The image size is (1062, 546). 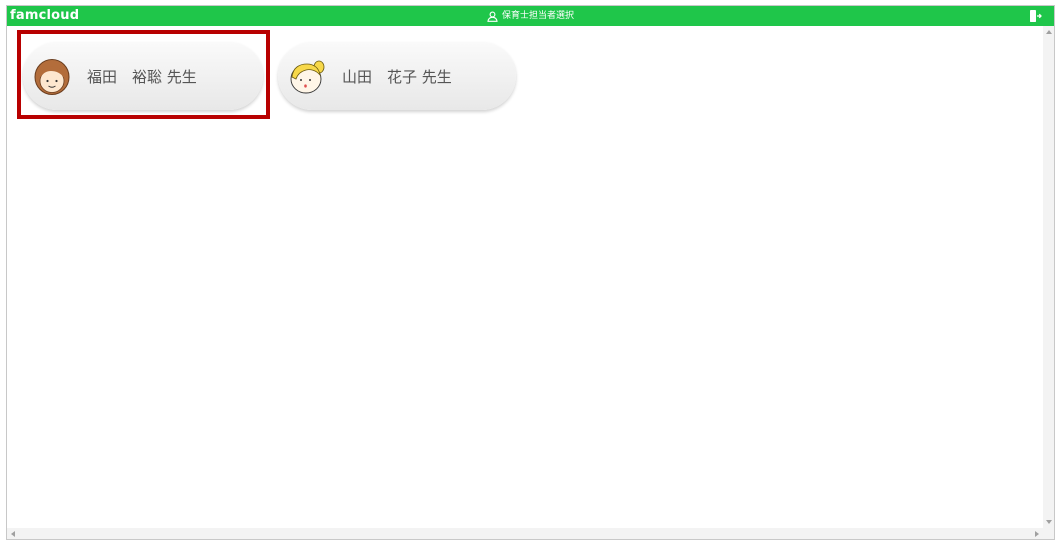 What do you see at coordinates (1049, 522) in the screenshot?
I see `scroll-down-arrow-icon` at bounding box center [1049, 522].